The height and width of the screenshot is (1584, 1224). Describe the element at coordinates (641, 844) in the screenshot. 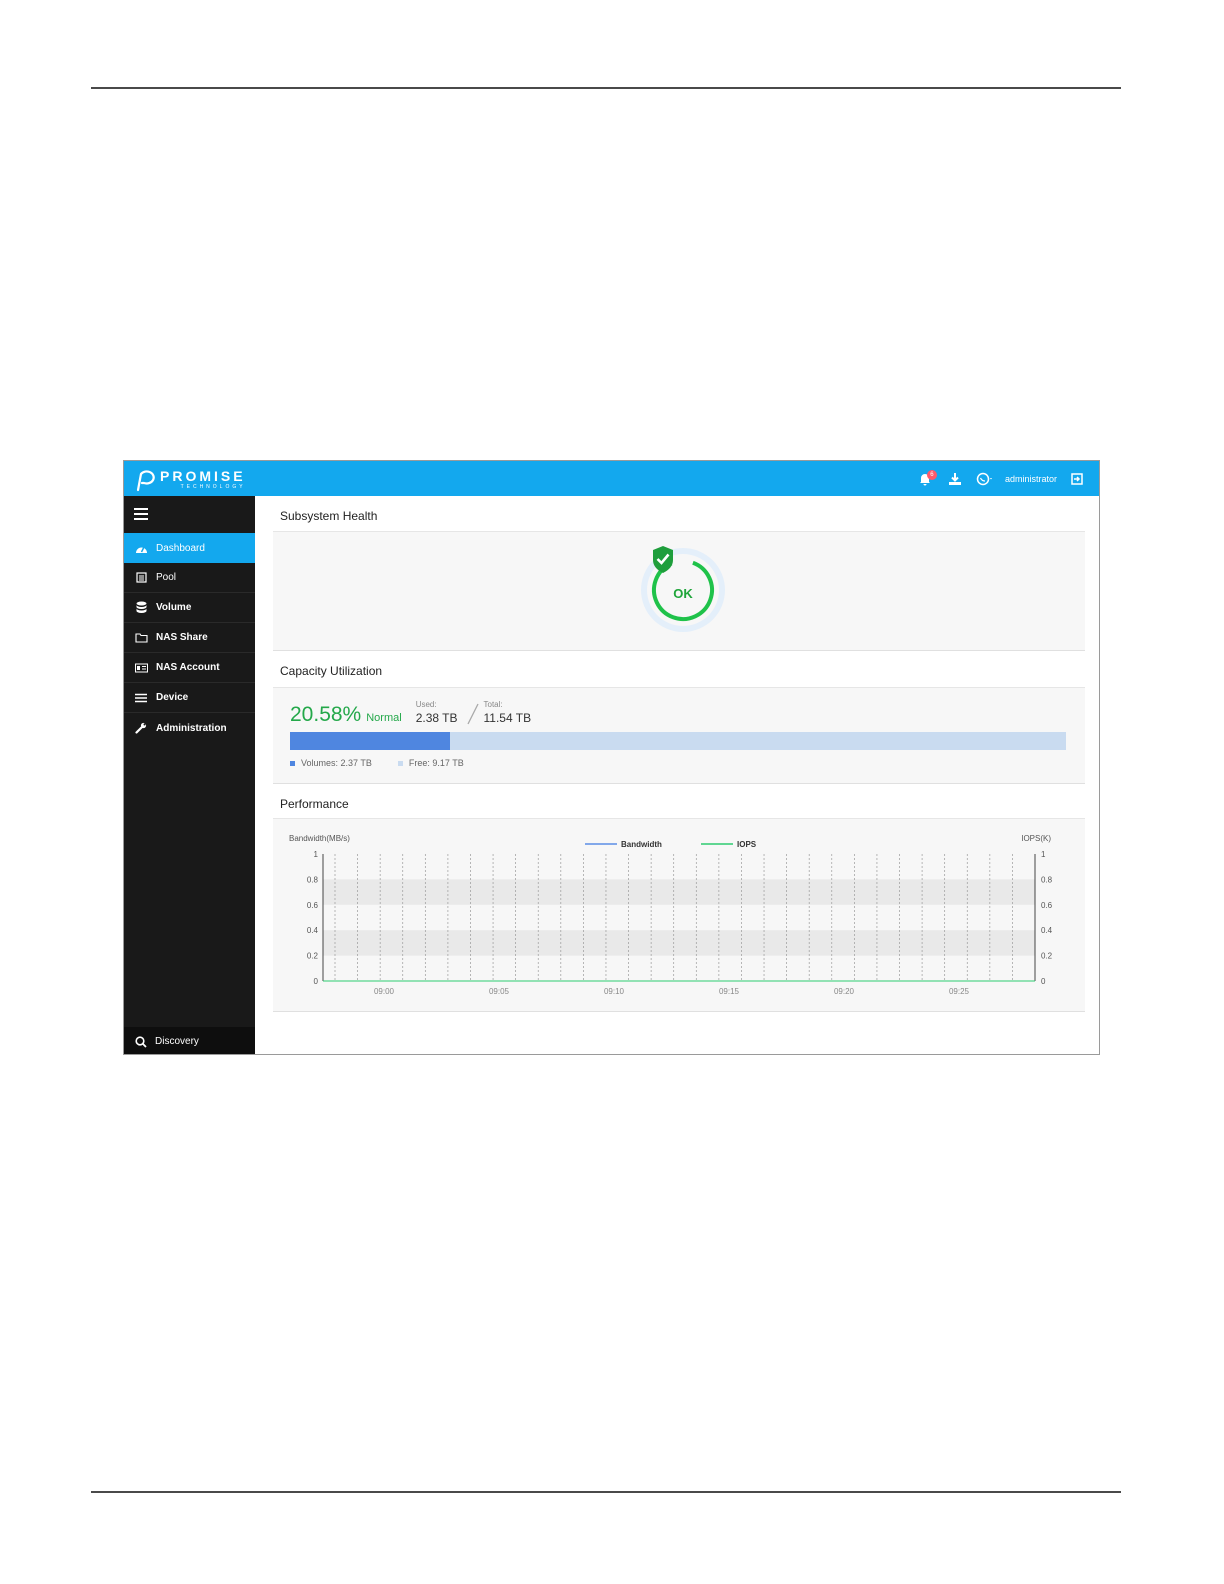

I see `legend-label: Bandwidth` at that location.